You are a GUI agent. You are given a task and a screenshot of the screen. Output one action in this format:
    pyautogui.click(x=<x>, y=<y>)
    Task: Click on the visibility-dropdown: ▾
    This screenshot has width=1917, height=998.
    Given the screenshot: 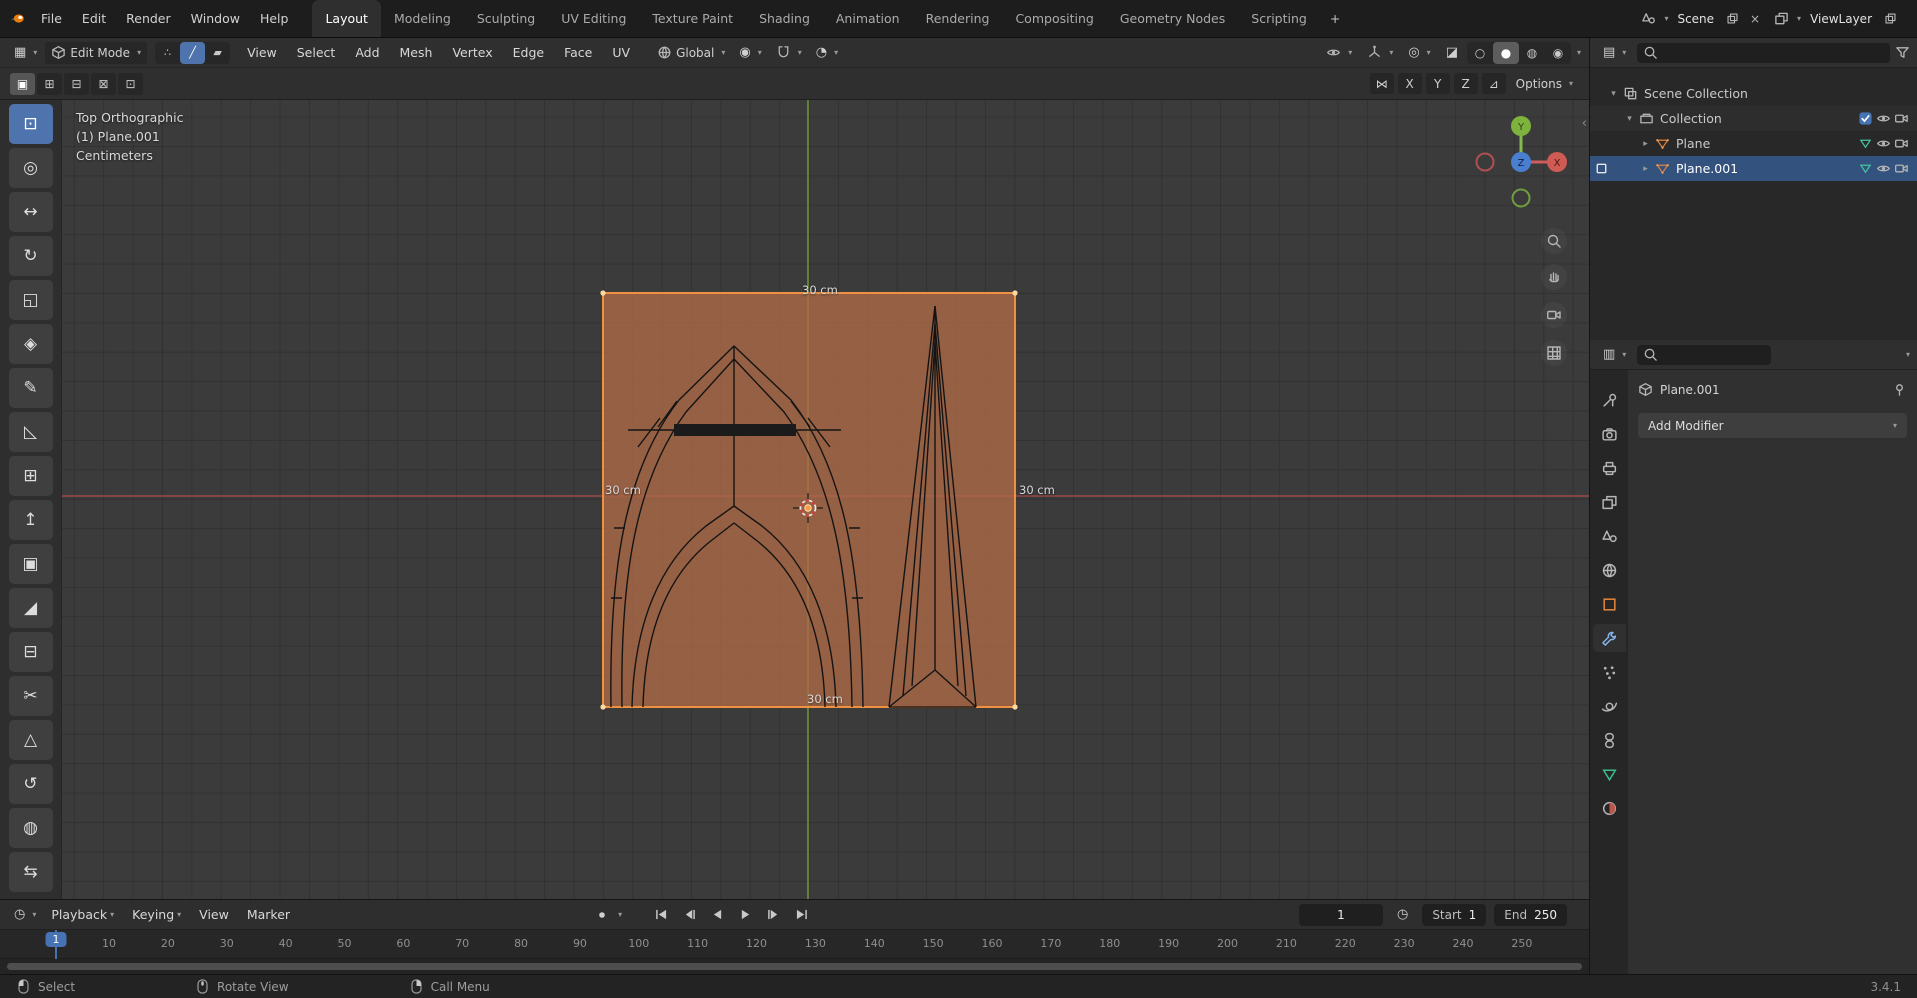 What is the action you would take?
    pyautogui.click(x=1339, y=53)
    